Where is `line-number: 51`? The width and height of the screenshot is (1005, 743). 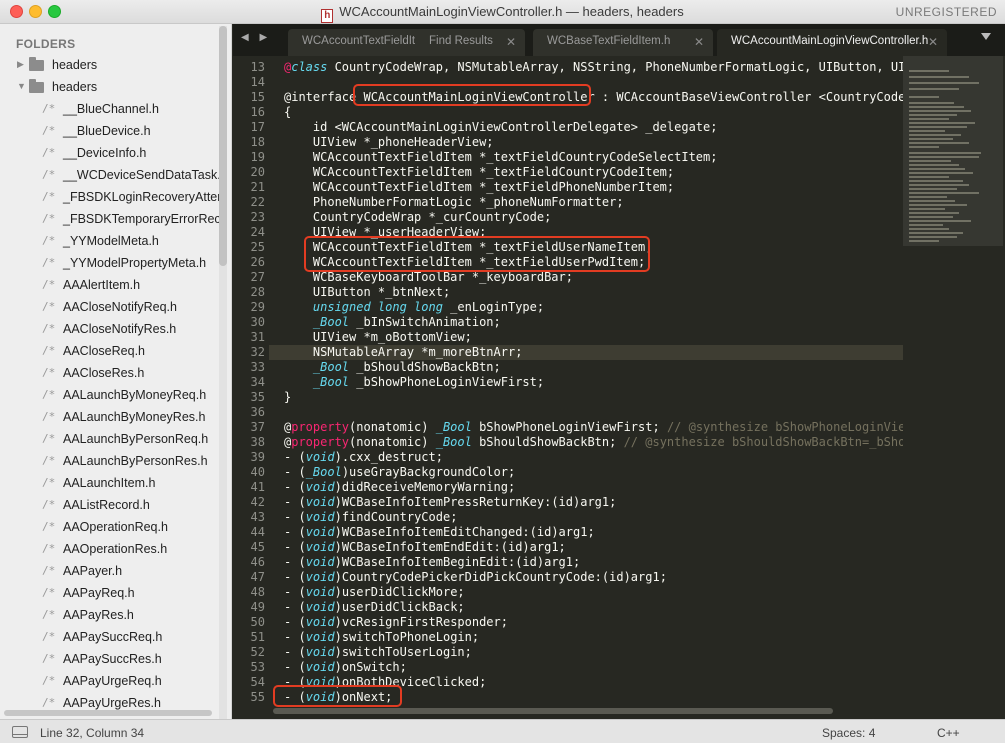
line-number: 51 is located at coordinates (257, 637).